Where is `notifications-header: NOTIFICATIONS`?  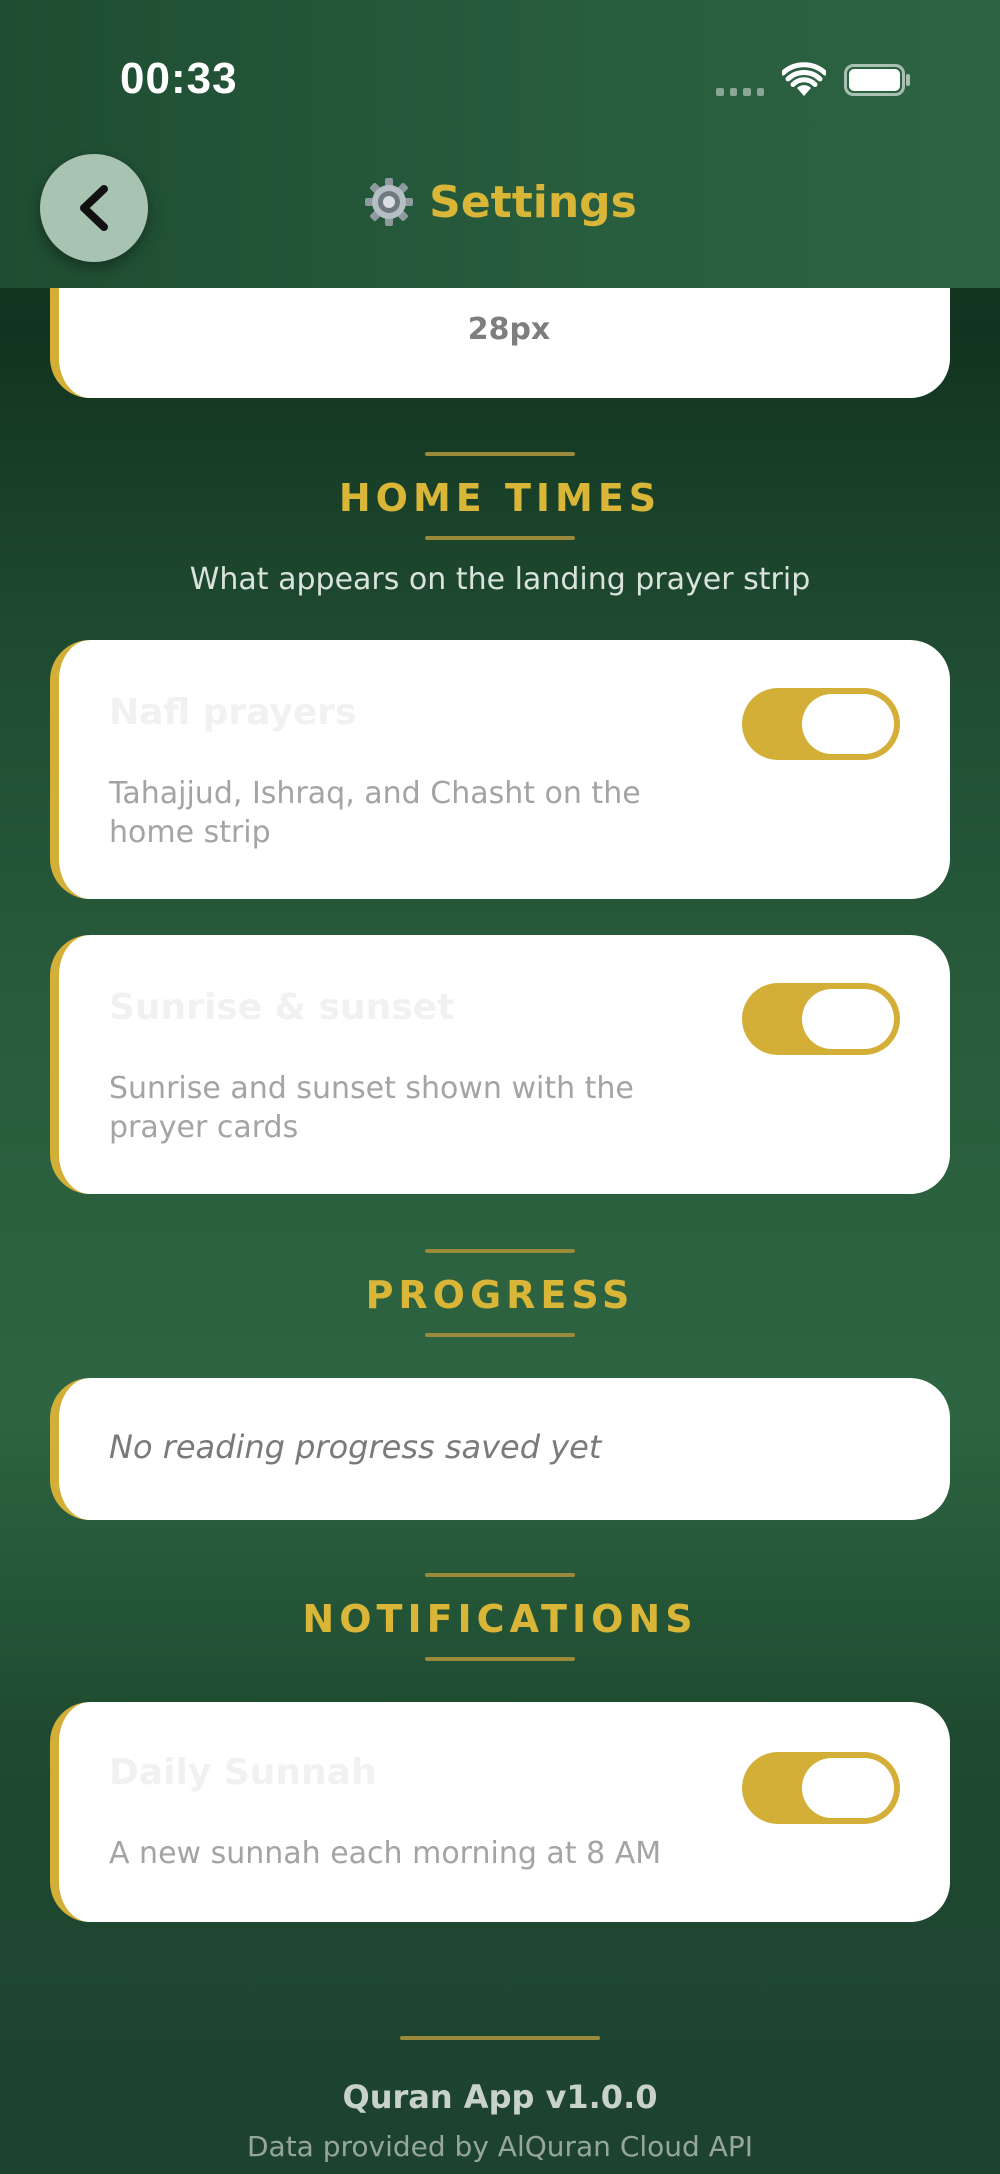
notifications-header: NOTIFICATIONS is located at coordinates (500, 1617).